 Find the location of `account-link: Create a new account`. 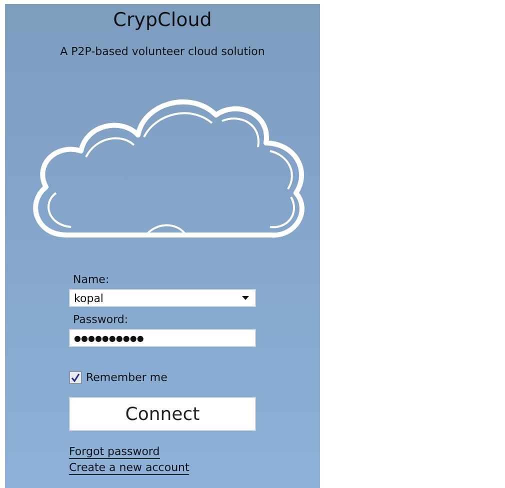

account-link: Create a new account is located at coordinates (129, 468).